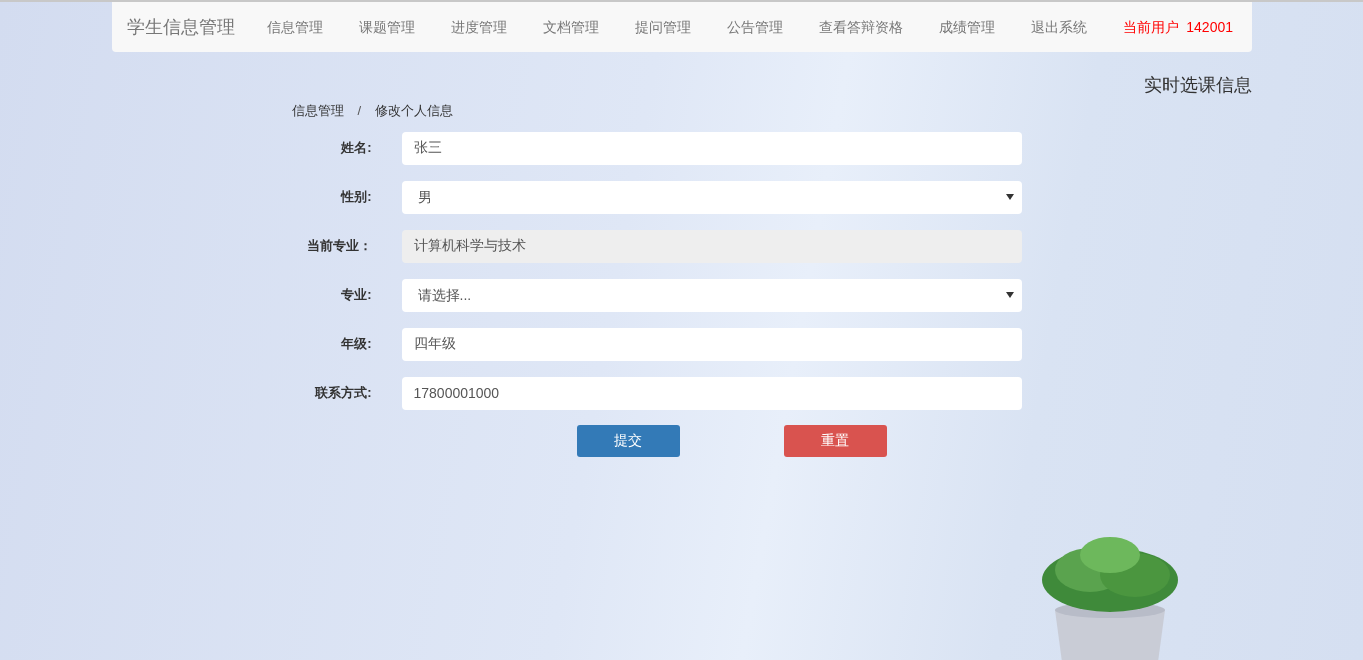 The width and height of the screenshot is (1363, 660). I want to click on field-label: 年级:, so click(356, 344).